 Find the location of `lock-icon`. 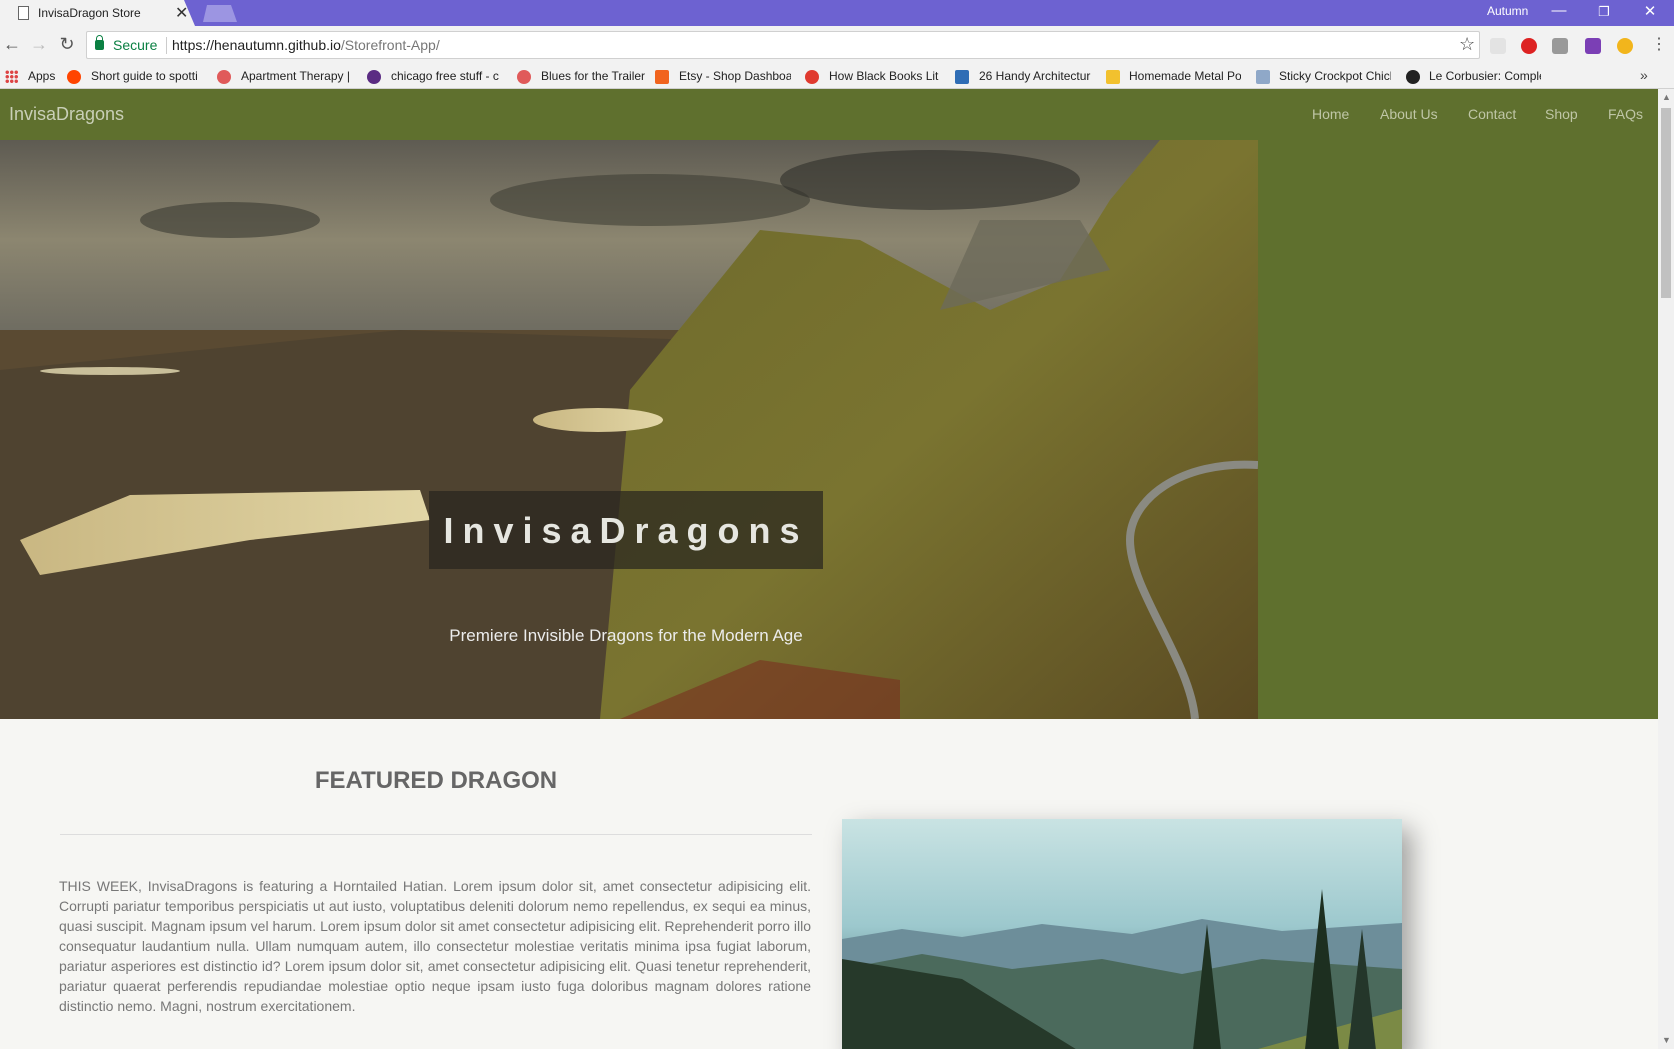

lock-icon is located at coordinates (99, 42).